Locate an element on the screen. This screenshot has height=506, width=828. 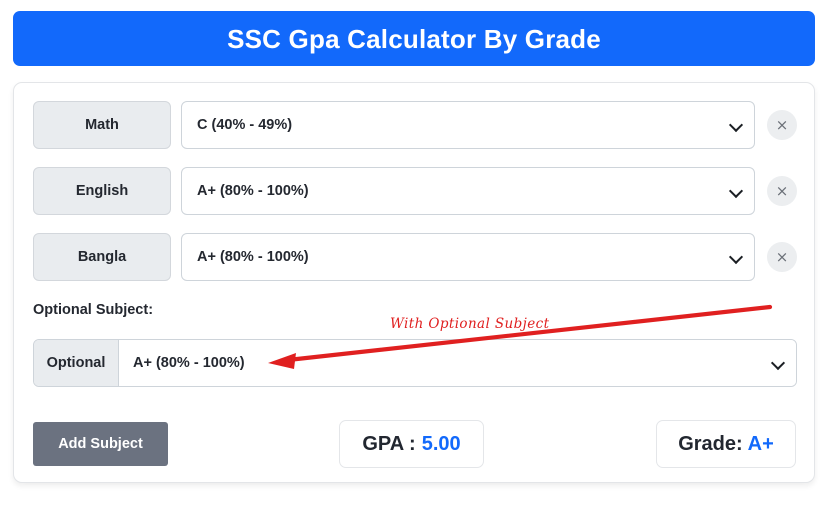
grade-select-optional-value: A+ (80% - 100%) is located at coordinates (189, 363).